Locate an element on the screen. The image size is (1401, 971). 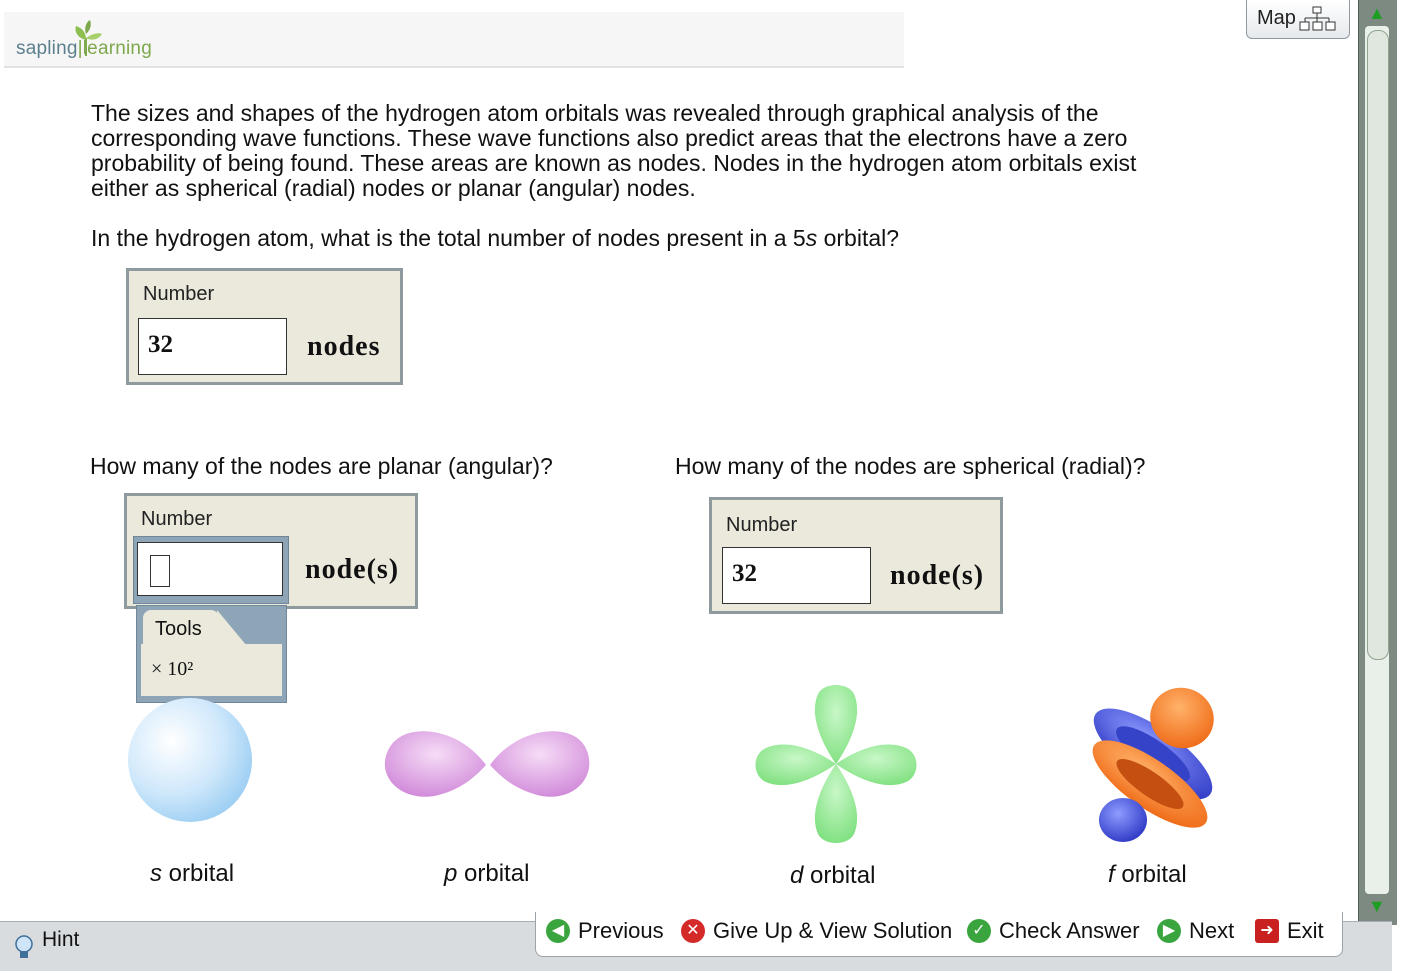
f-orbital-image is located at coordinates (1153, 764).